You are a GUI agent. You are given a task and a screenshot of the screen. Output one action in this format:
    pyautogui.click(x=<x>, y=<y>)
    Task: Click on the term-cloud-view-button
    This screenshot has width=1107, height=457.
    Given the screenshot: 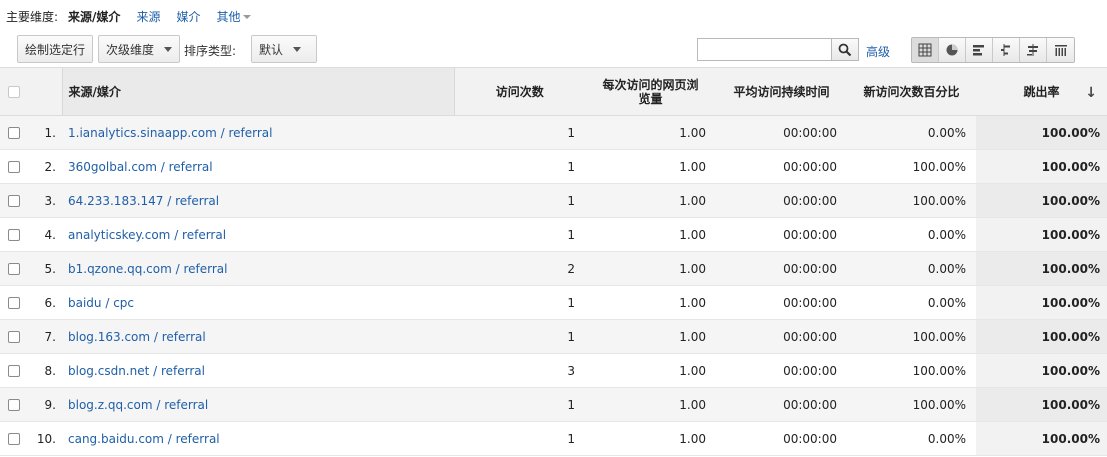 What is the action you would take?
    pyautogui.click(x=1033, y=50)
    